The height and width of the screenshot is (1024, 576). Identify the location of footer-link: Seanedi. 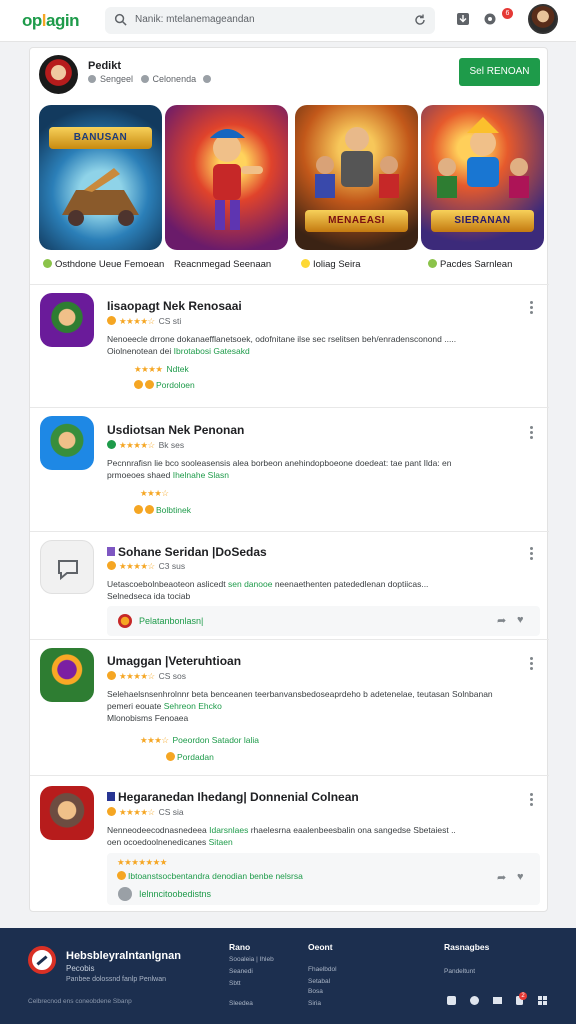
(241, 971).